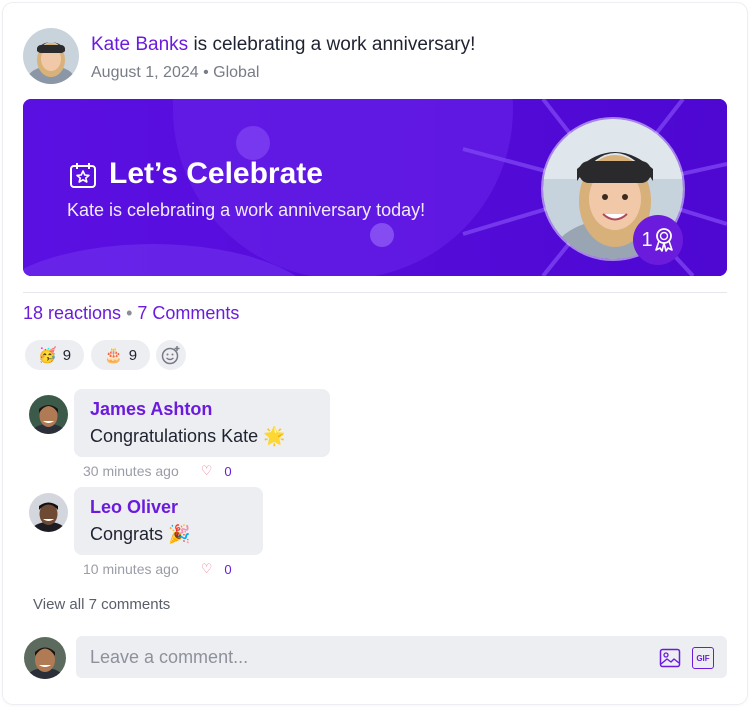 The width and height of the screenshot is (750, 707). What do you see at coordinates (113, 355) in the screenshot?
I see `birthday-cake-icon: 🎂` at bounding box center [113, 355].